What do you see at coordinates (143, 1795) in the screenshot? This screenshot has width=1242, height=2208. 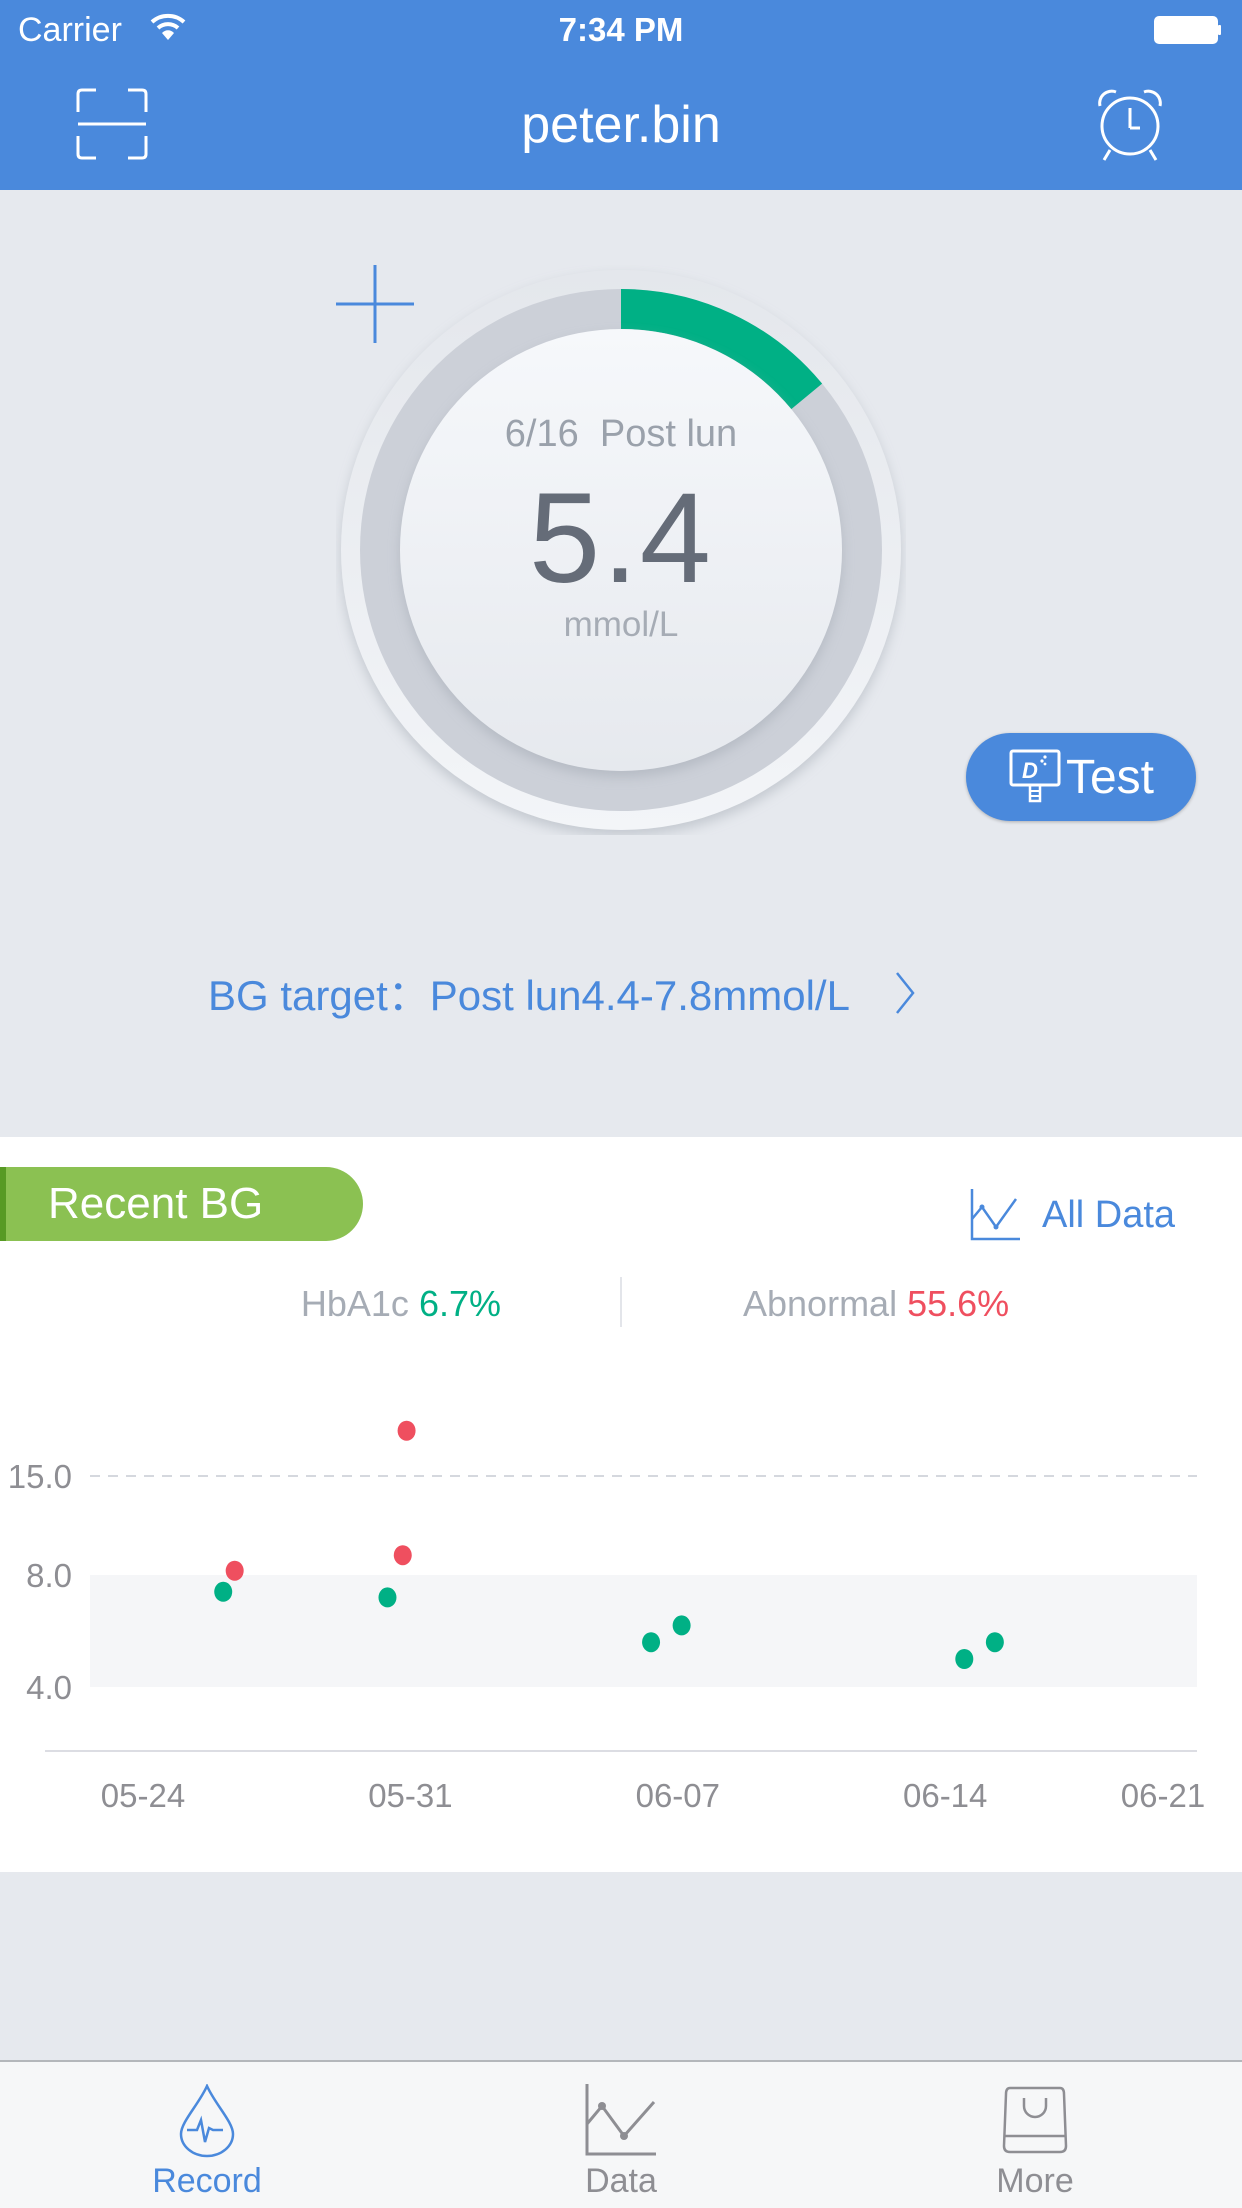 I see `x-tick-label: 05-24` at bounding box center [143, 1795].